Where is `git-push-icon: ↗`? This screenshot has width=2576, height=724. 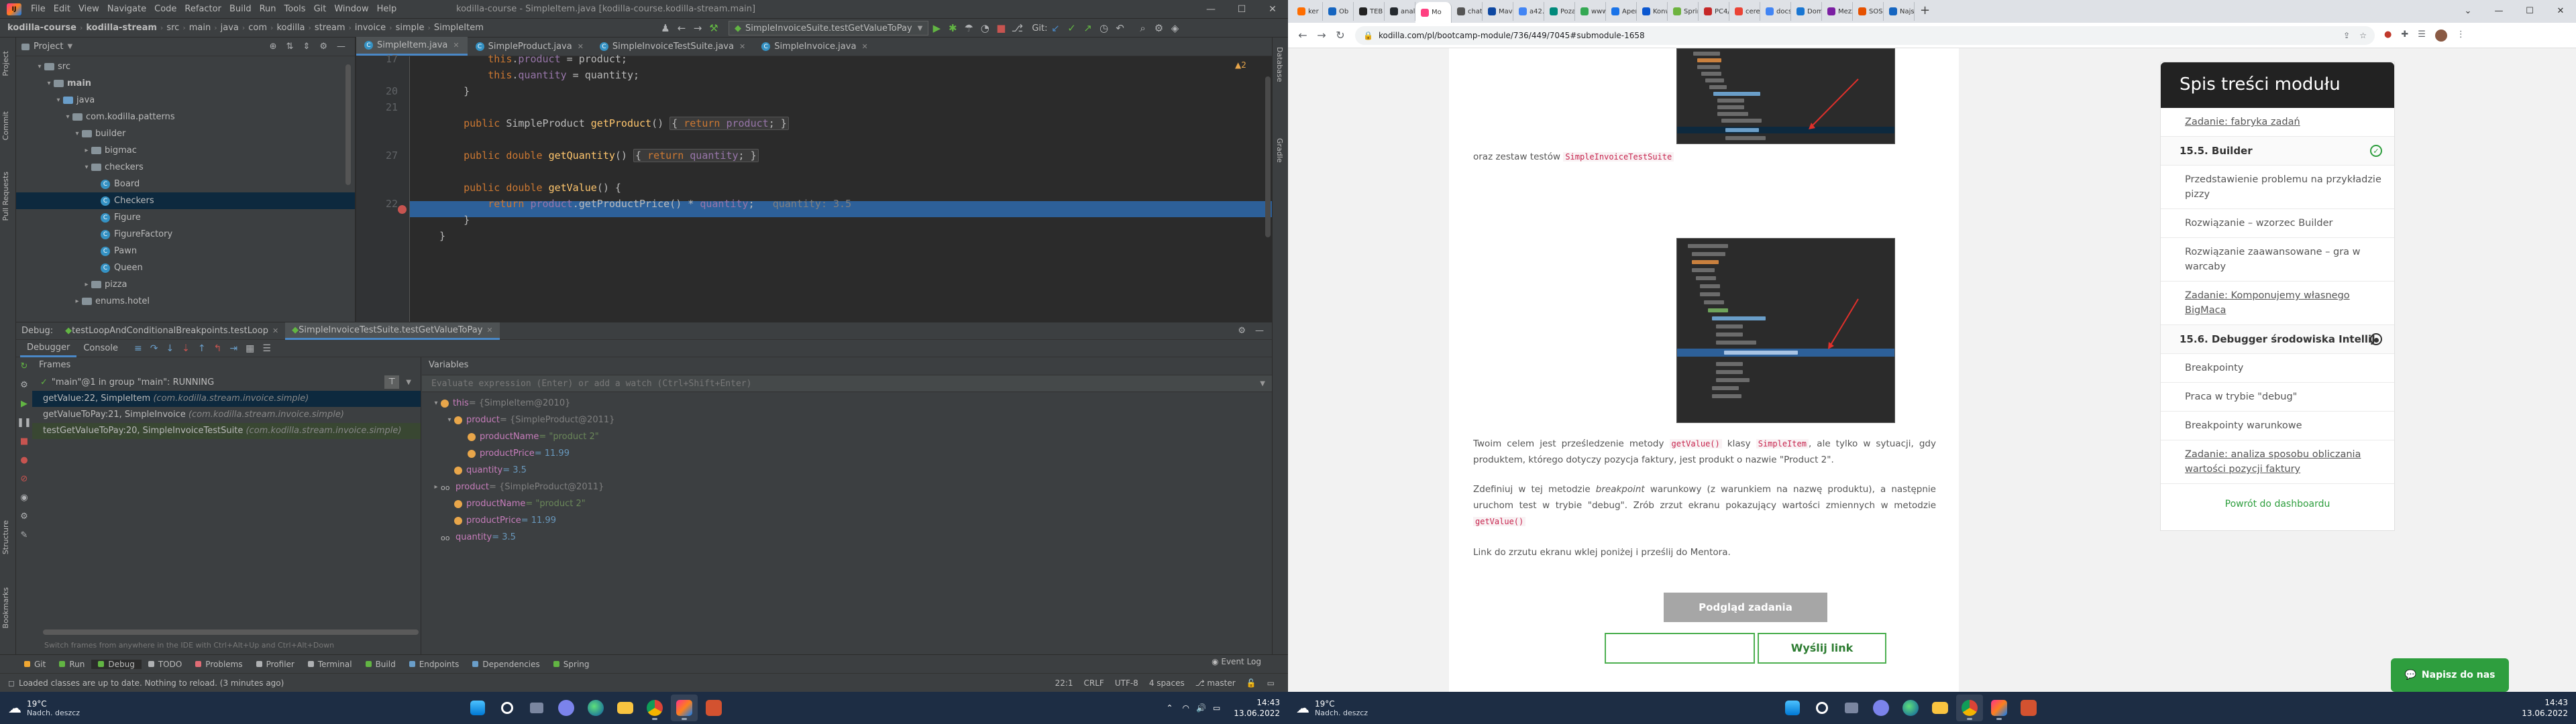
git-push-icon: ↗ is located at coordinates (1088, 28).